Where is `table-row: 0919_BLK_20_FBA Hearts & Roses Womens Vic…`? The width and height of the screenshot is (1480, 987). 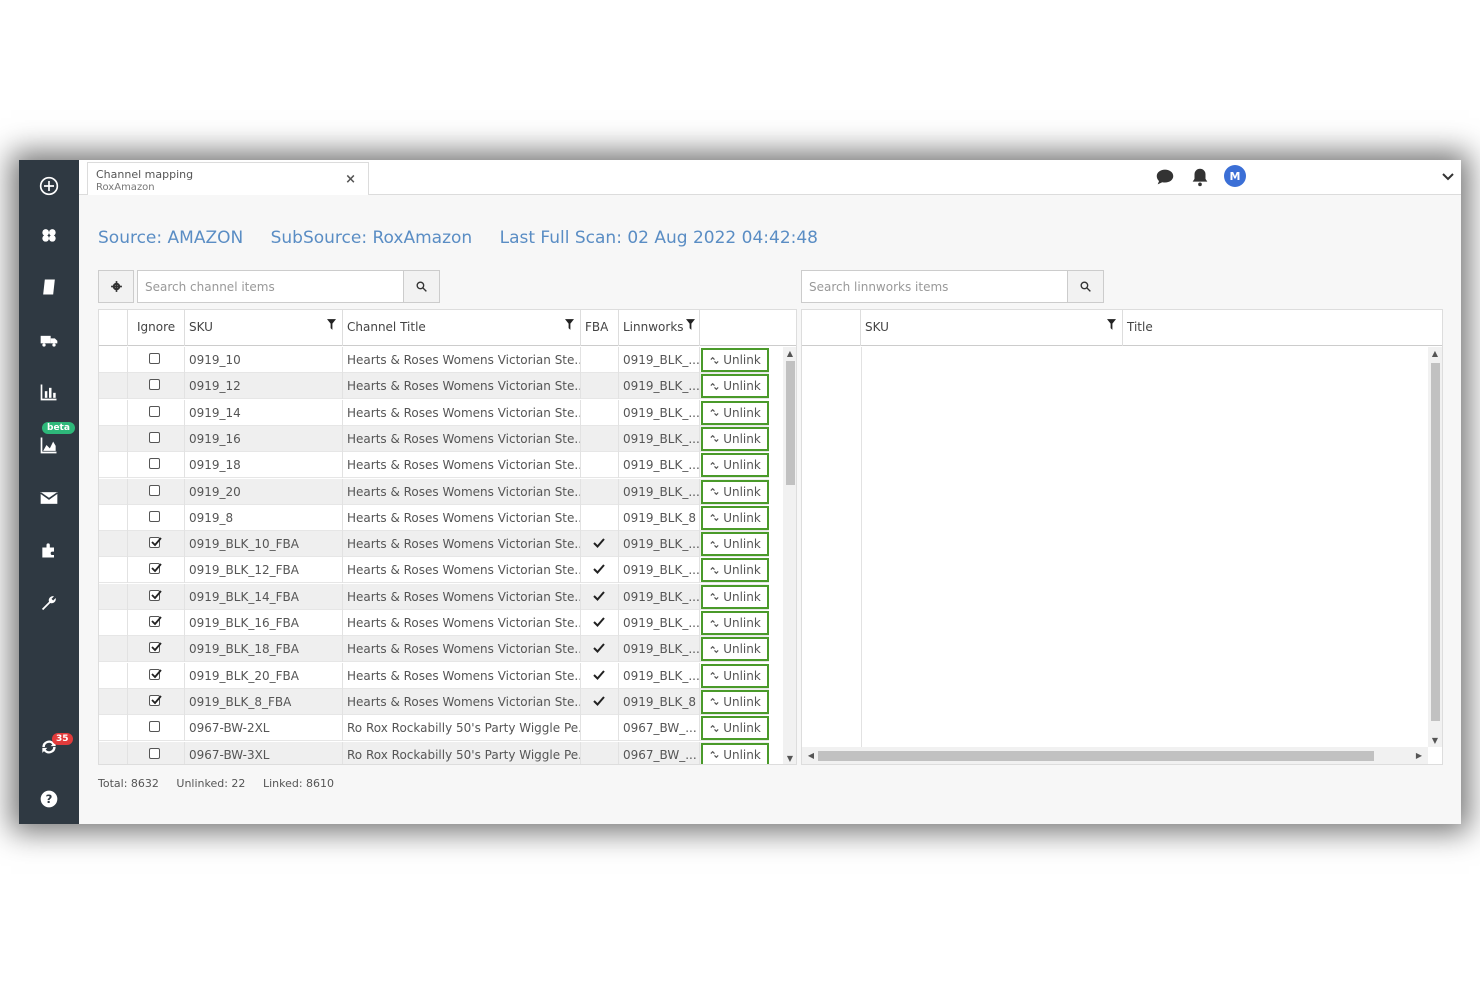 table-row: 0919_BLK_20_FBA Hearts & Roses Womens Vic… is located at coordinates (434, 675).